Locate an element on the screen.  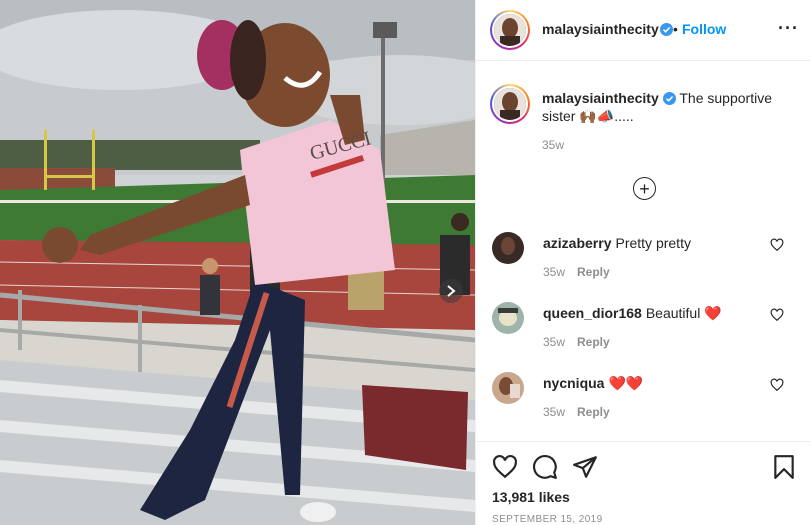
carousel-next-button is located at coordinates (451, 291).